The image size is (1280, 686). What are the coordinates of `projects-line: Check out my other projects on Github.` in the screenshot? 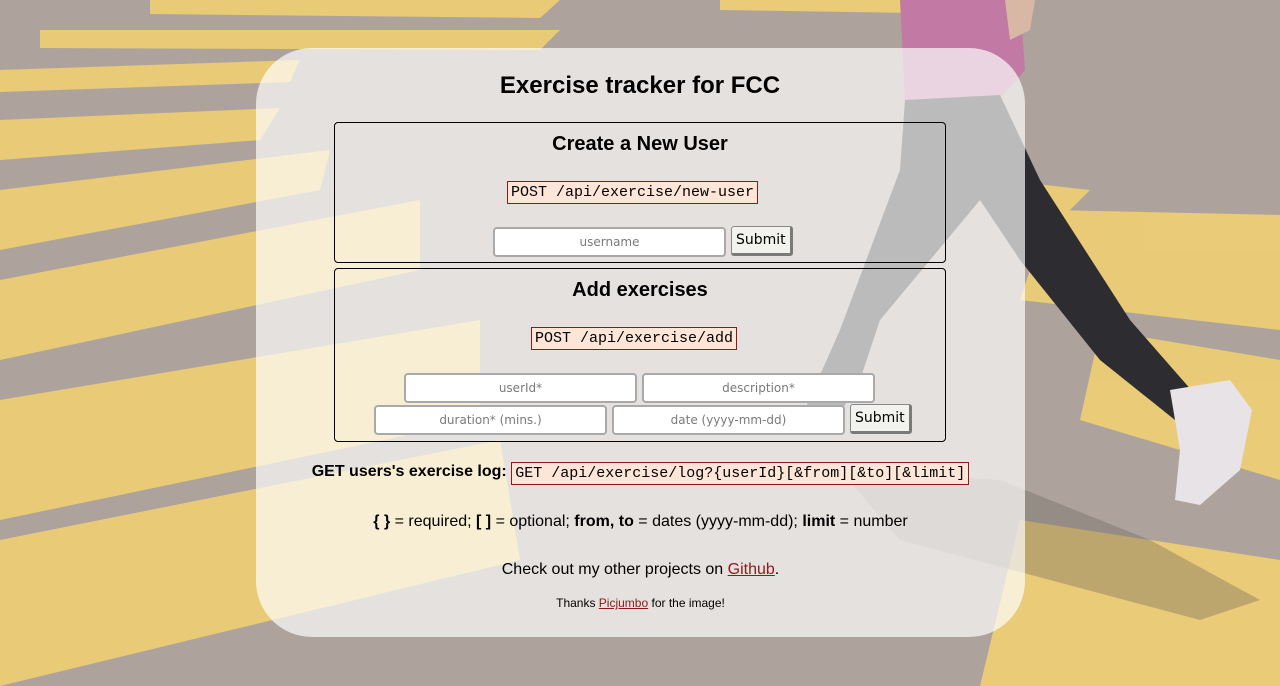 It's located at (640, 570).